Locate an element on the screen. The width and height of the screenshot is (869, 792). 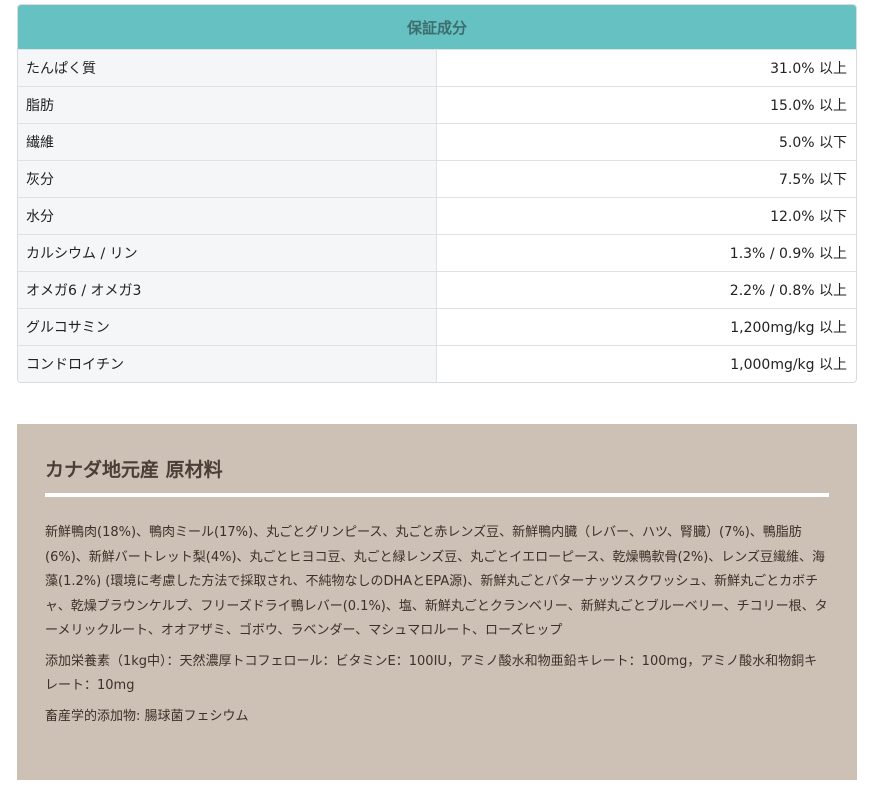
nutrient-label: 繊維 is located at coordinates (227, 142).